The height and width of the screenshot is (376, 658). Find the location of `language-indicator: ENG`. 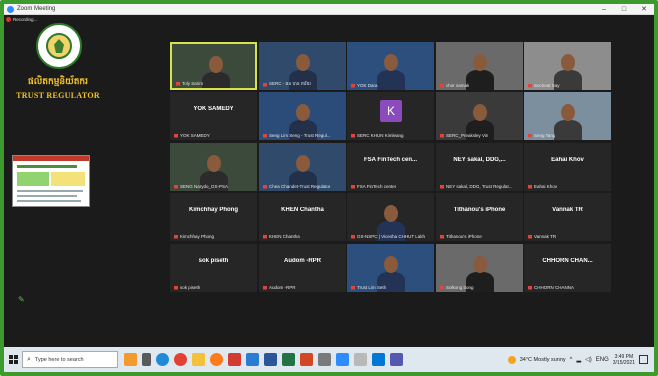

language-indicator: ENG is located at coordinates (602, 360).